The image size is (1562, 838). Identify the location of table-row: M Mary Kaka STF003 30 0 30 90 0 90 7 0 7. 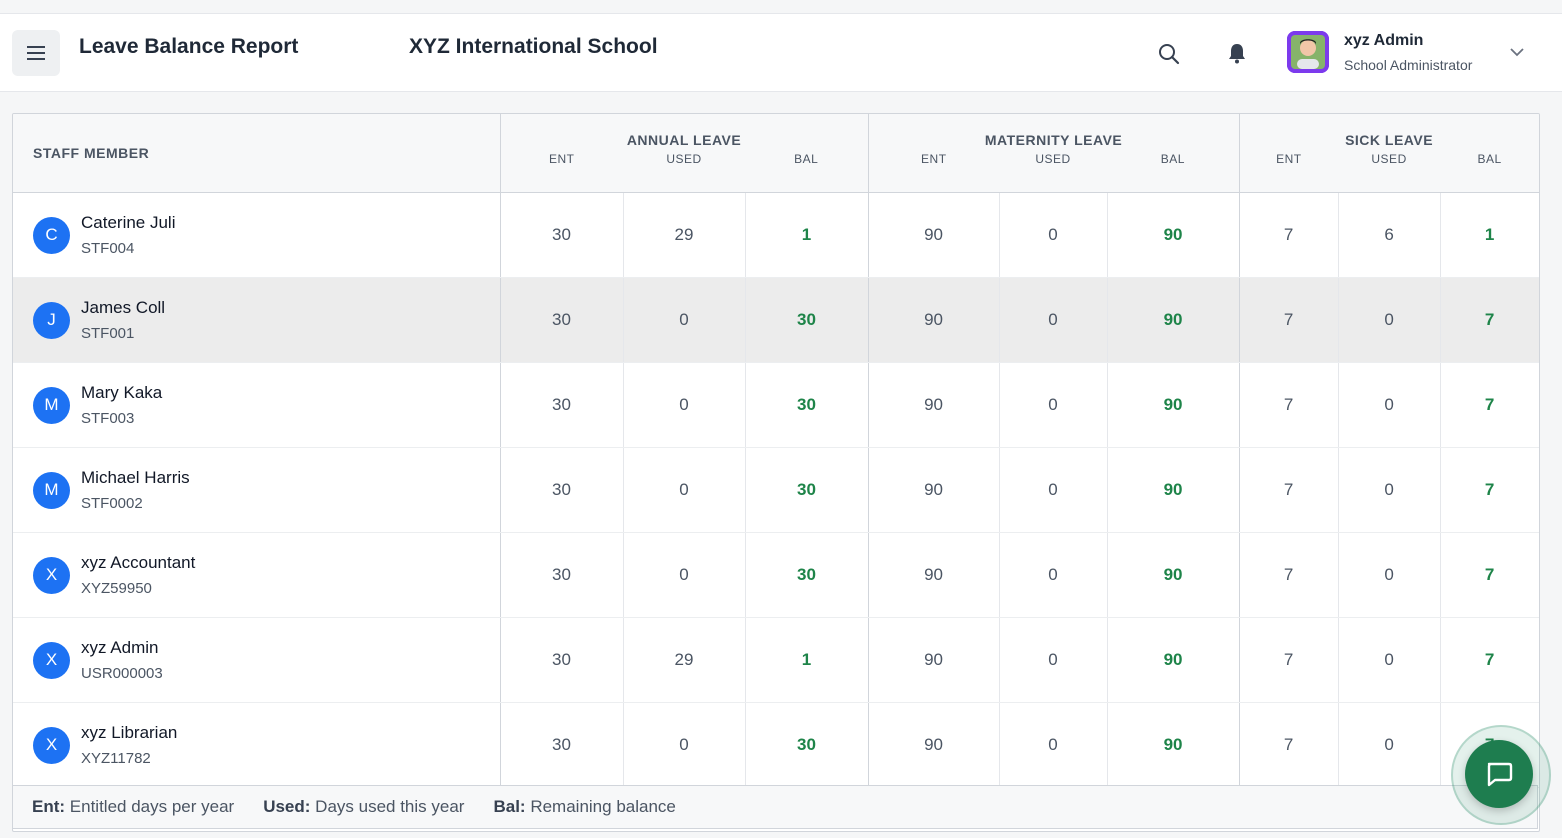
(776, 405).